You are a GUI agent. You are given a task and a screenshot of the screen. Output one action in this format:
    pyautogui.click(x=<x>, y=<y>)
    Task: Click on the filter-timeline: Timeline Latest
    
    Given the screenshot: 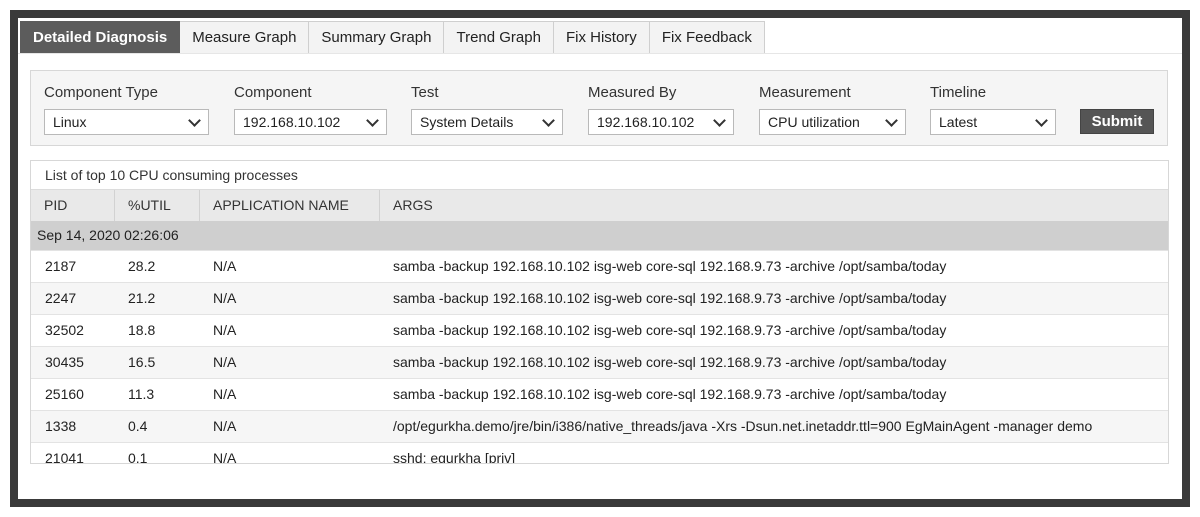 What is the action you would take?
    pyautogui.click(x=993, y=109)
    